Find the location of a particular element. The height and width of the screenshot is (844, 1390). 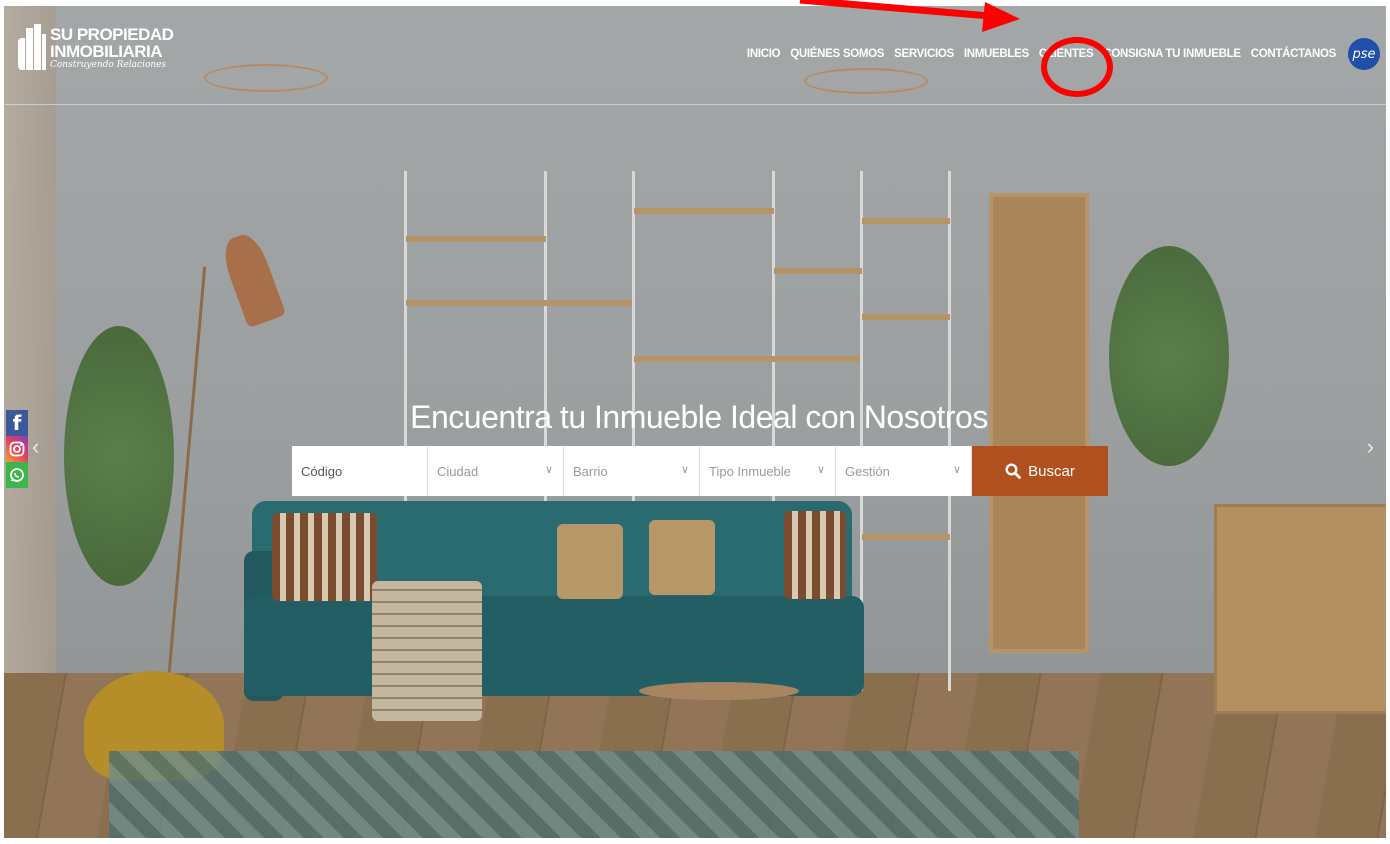

management-select: Gestión ∨ is located at coordinates (904, 471).